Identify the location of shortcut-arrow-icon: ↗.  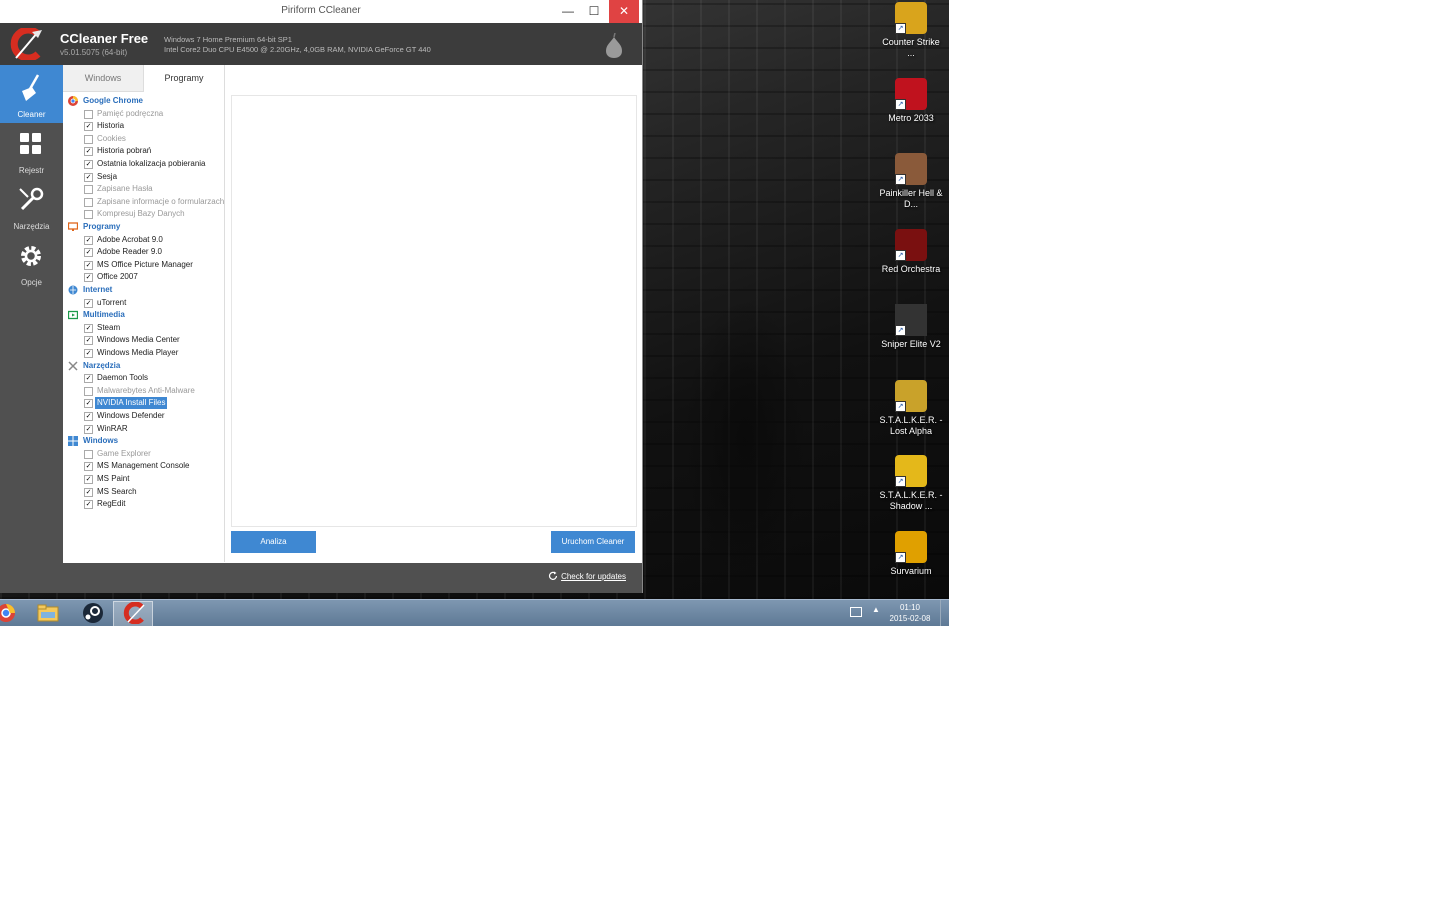
(900, 179).